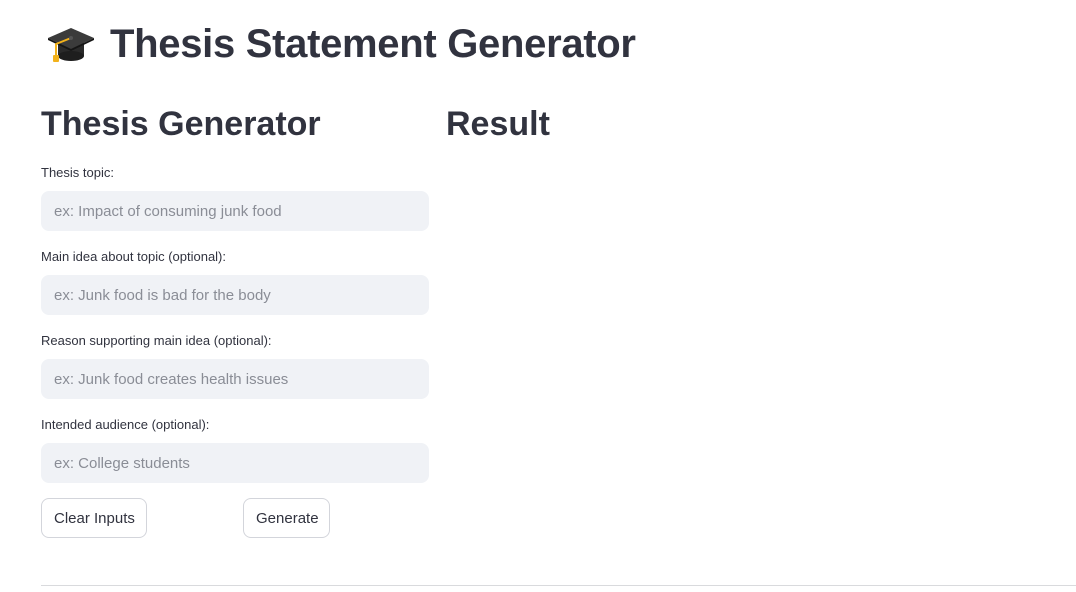 Image resolution: width=1076 pixels, height=592 pixels. What do you see at coordinates (235, 463) in the screenshot?
I see `audience-input` at bounding box center [235, 463].